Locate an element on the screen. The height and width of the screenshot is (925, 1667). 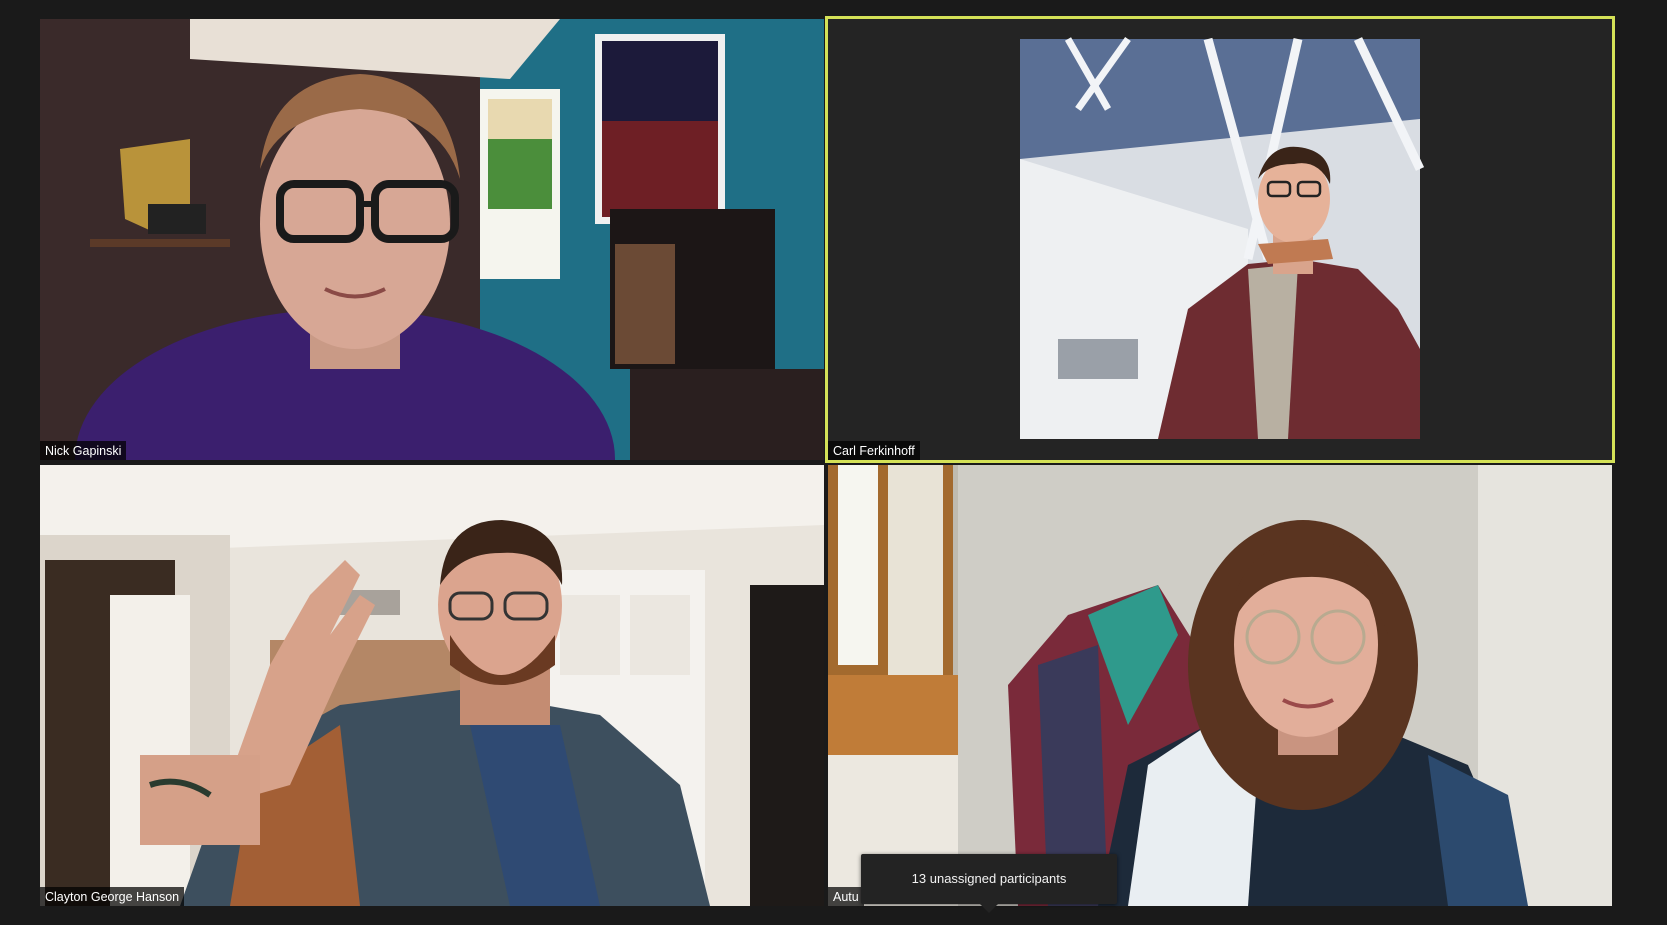
tooltip-arrow-icon is located at coordinates (989, 908).